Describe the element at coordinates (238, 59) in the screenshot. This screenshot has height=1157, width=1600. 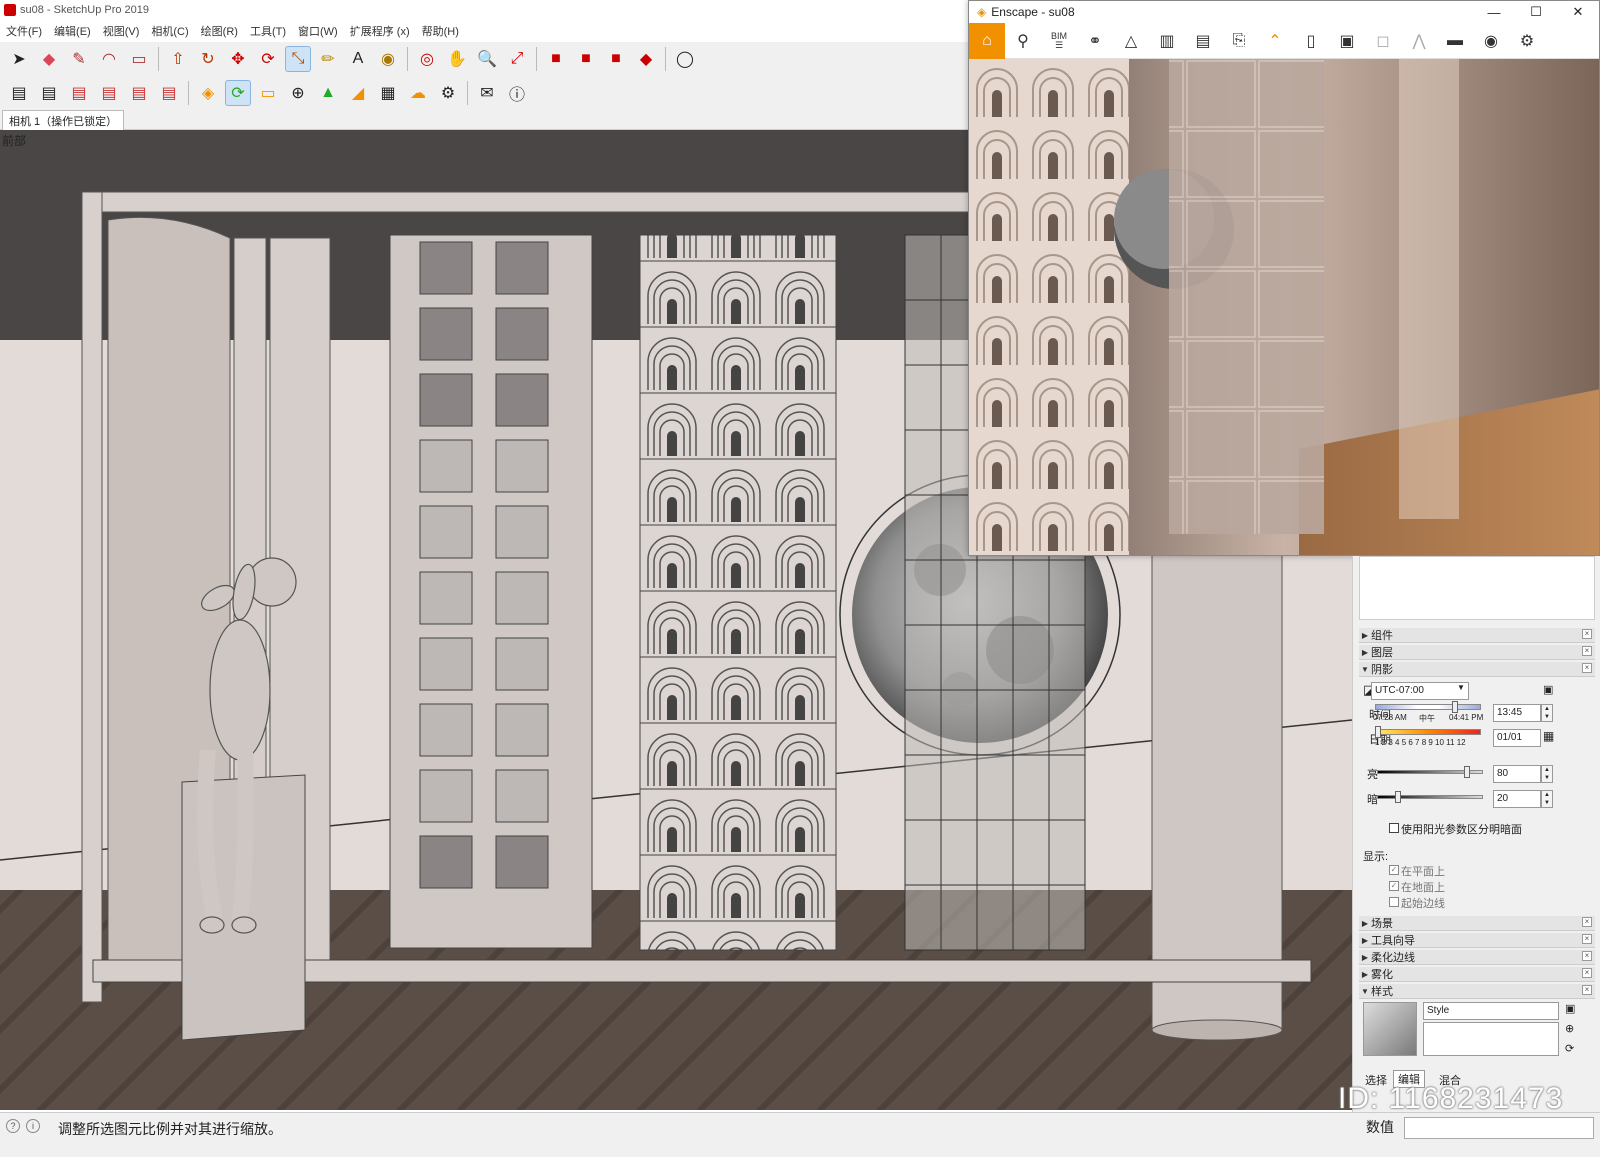
I see `move-tool-icon: ✥` at that location.